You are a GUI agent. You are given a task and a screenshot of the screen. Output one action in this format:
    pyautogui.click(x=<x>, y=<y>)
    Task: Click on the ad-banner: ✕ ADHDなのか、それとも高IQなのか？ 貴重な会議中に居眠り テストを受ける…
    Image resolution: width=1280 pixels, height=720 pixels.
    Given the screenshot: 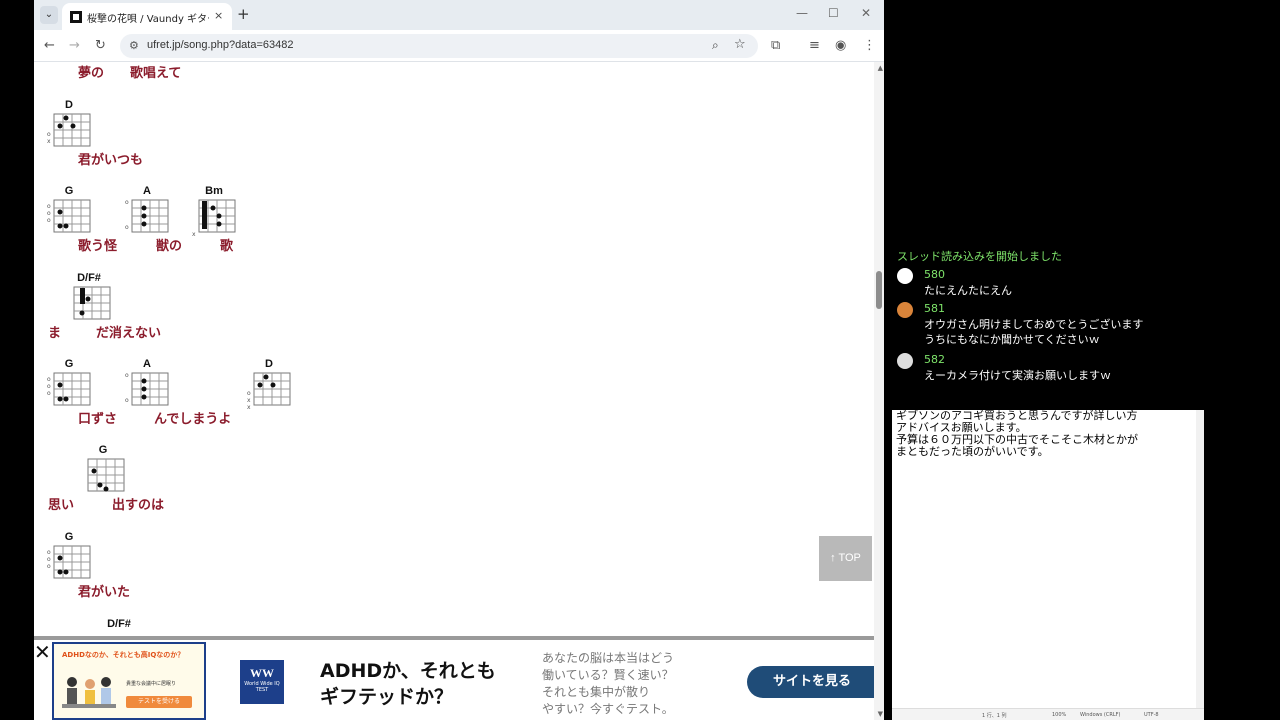 What is the action you would take?
    pyautogui.click(x=455, y=678)
    